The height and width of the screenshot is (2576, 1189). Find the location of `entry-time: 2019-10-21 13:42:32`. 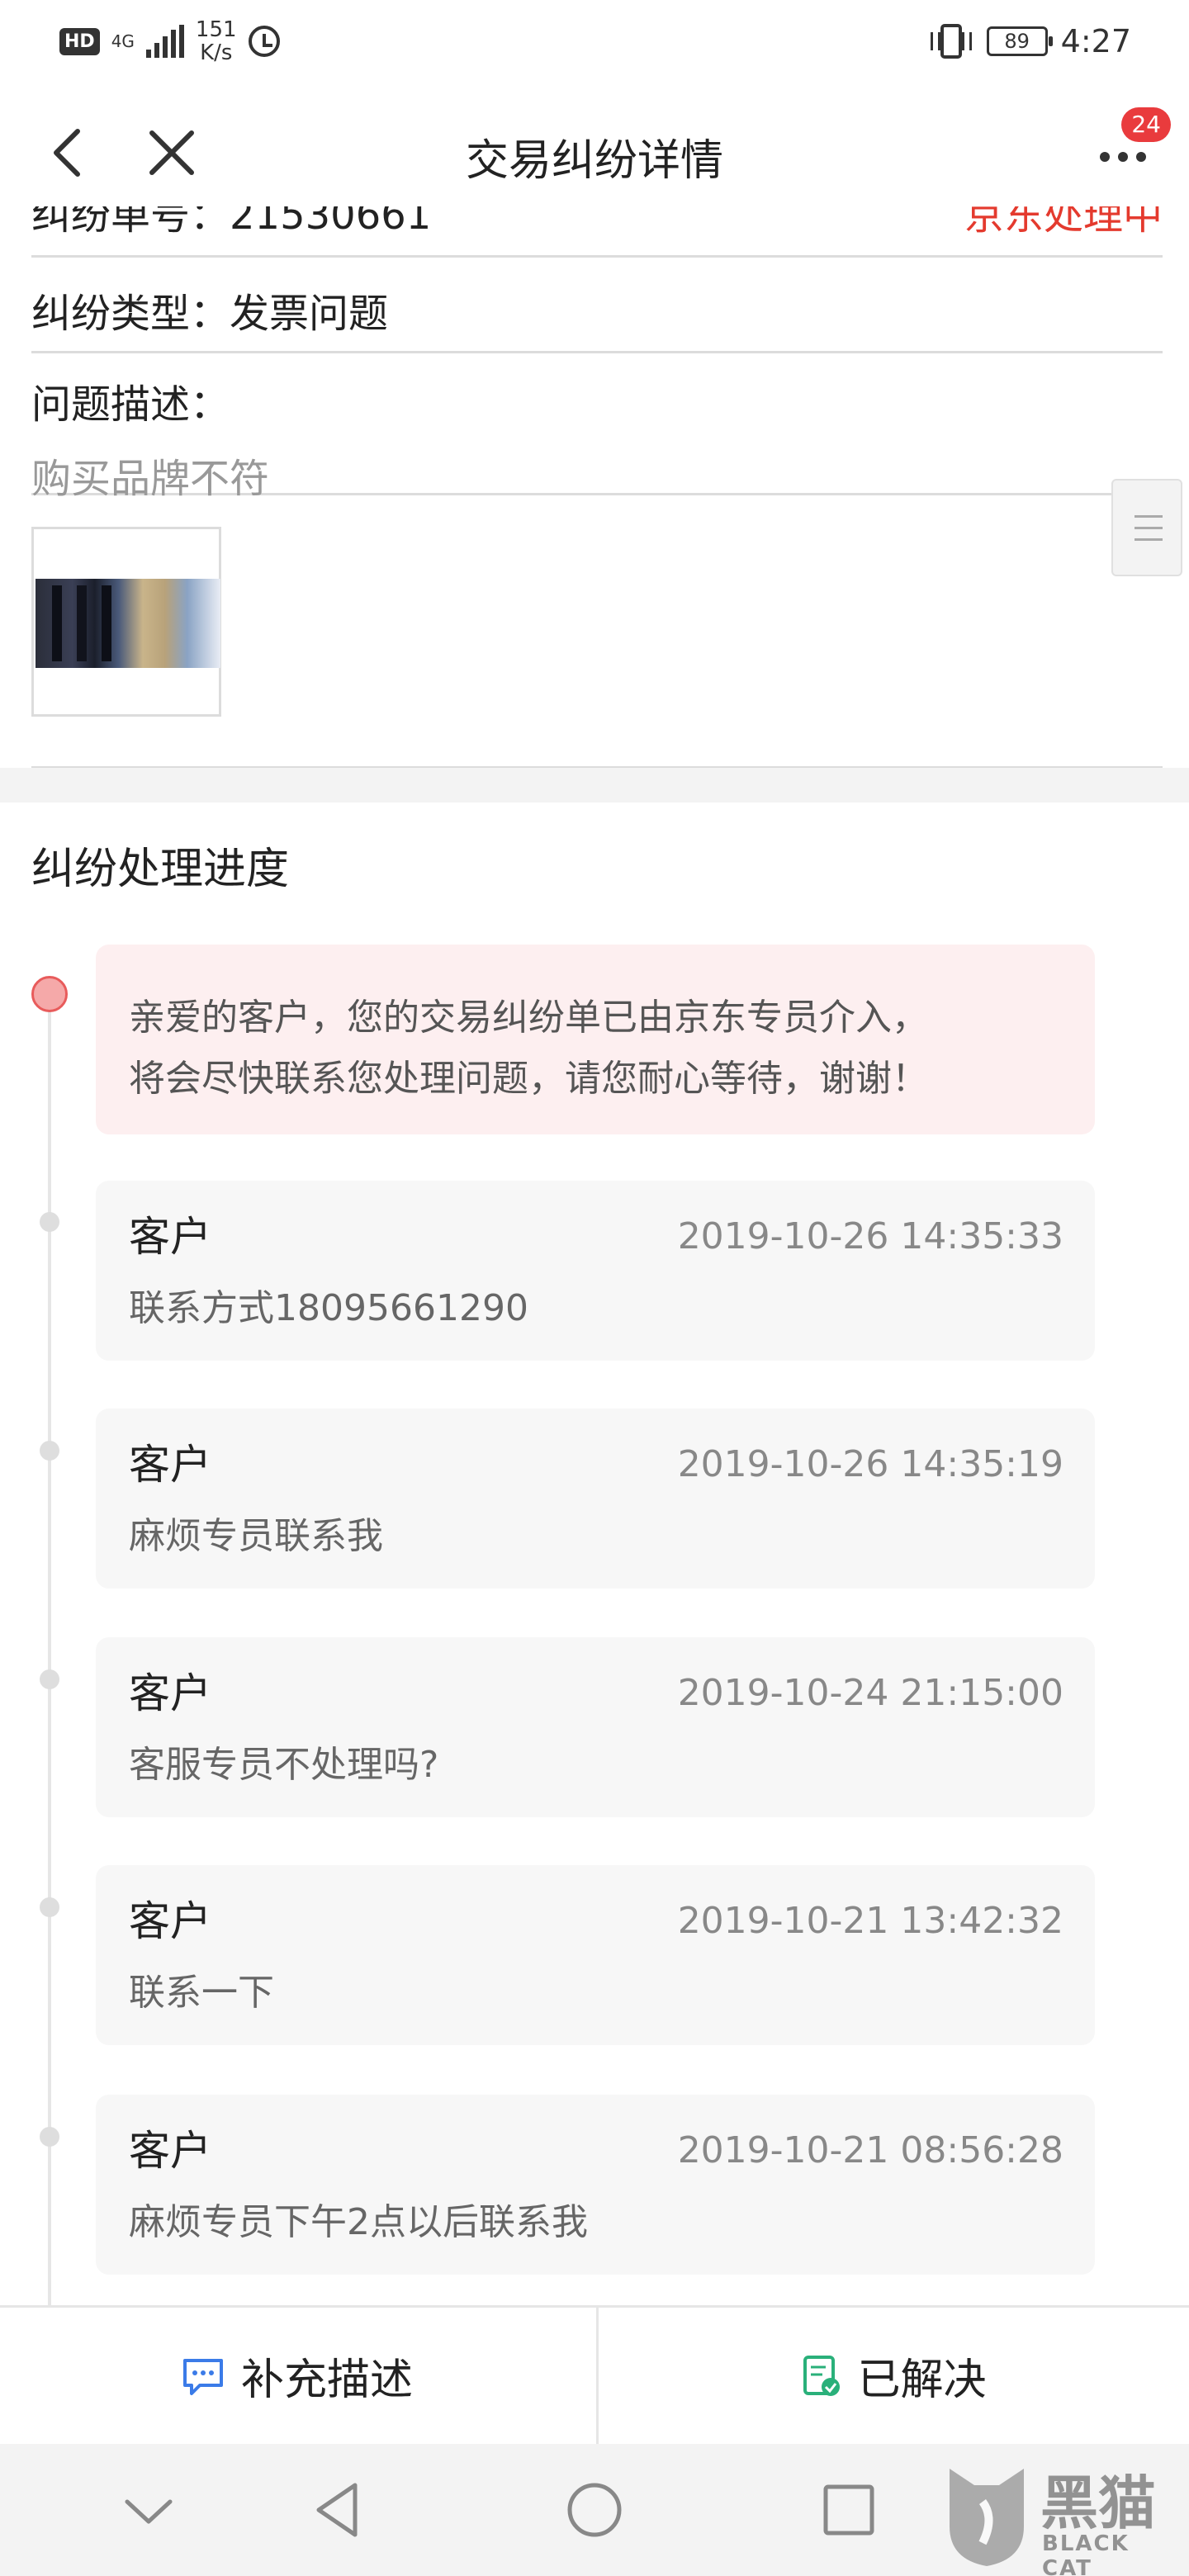

entry-time: 2019-10-21 13:42:32 is located at coordinates (870, 1921).